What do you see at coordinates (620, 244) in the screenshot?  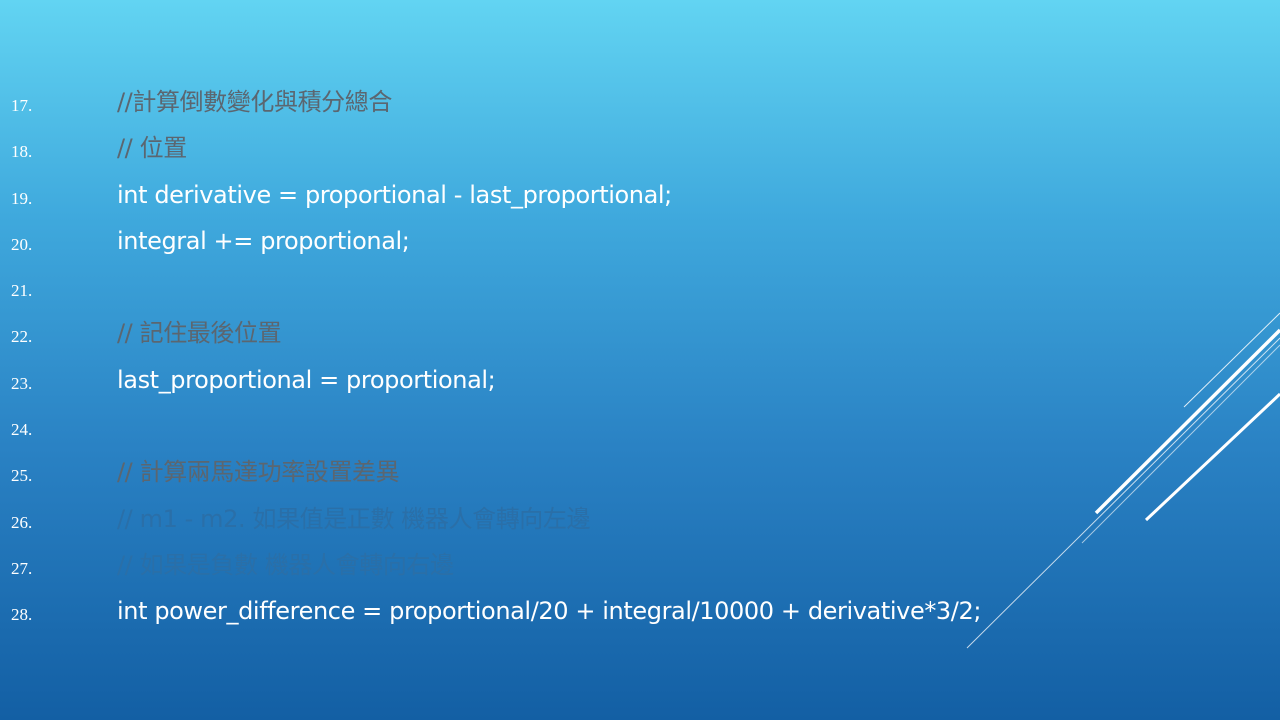 I see `code-line-20: 20. integral += proportional;` at bounding box center [620, 244].